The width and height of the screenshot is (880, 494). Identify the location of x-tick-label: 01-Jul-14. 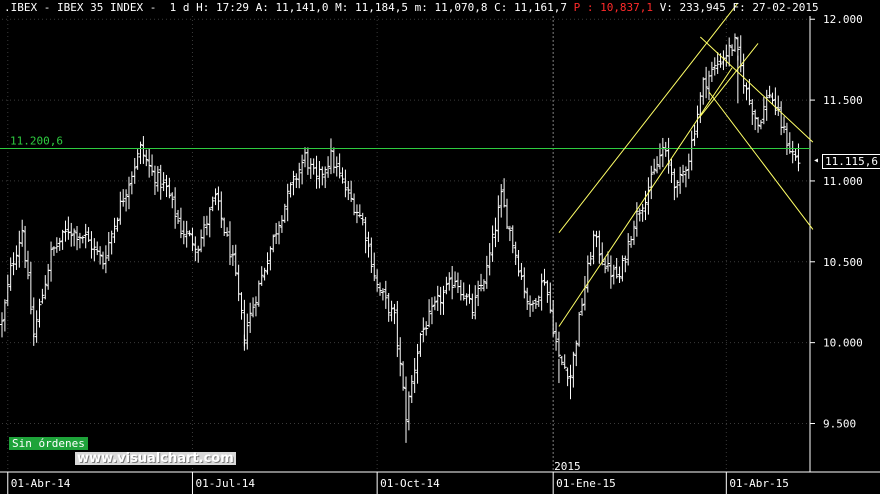
(225, 483).